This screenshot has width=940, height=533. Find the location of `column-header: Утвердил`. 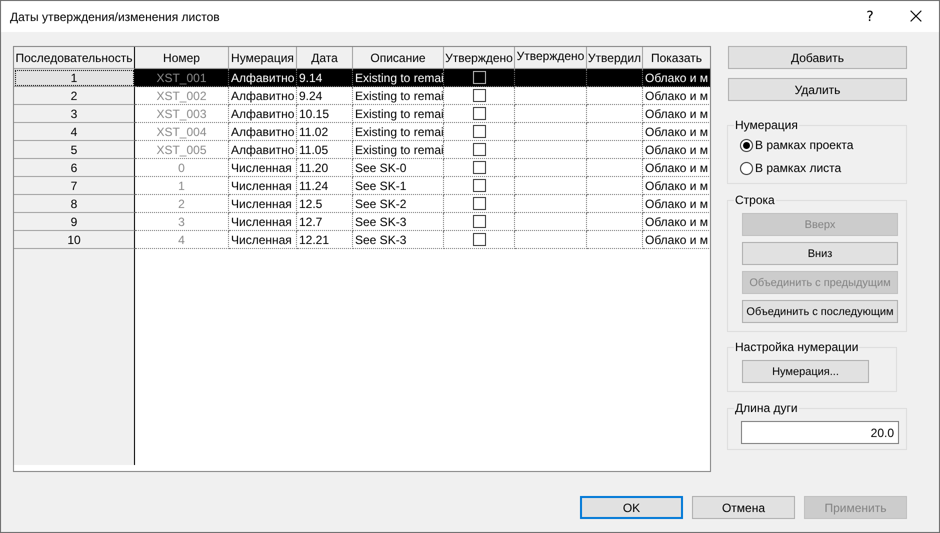

column-header: Утвердил is located at coordinates (615, 58).